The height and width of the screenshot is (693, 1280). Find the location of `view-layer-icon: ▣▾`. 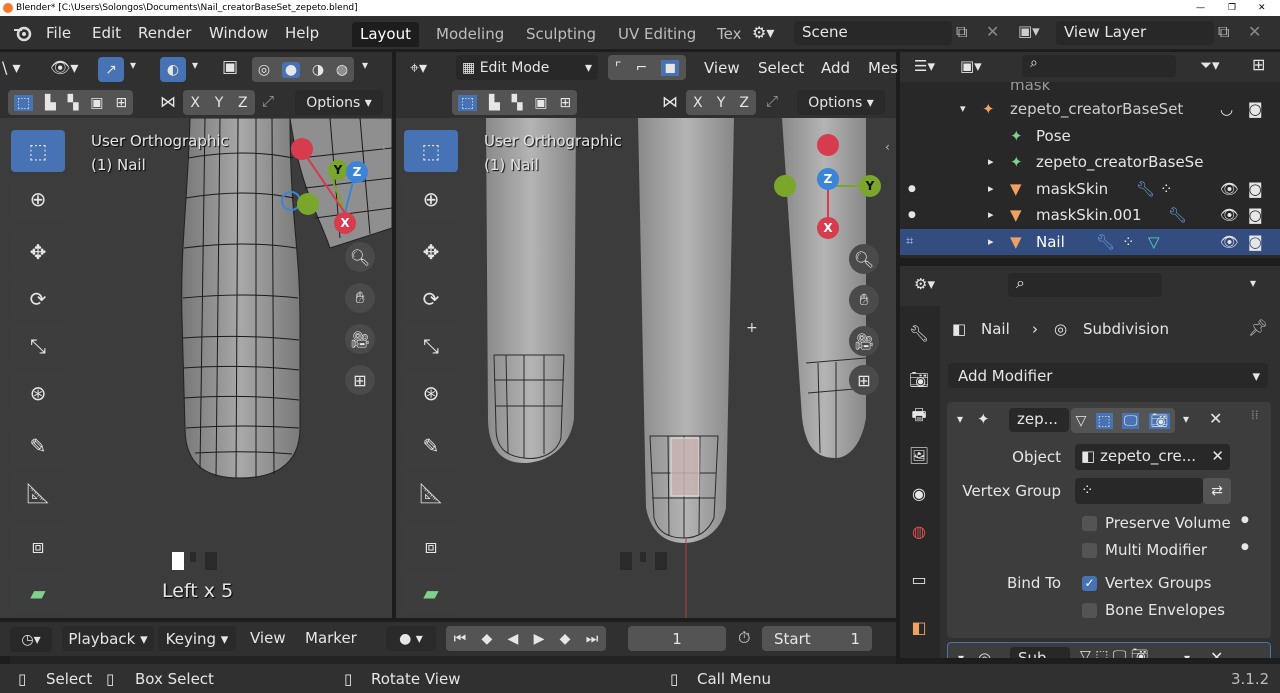

view-layer-icon: ▣▾ is located at coordinates (1029, 31).